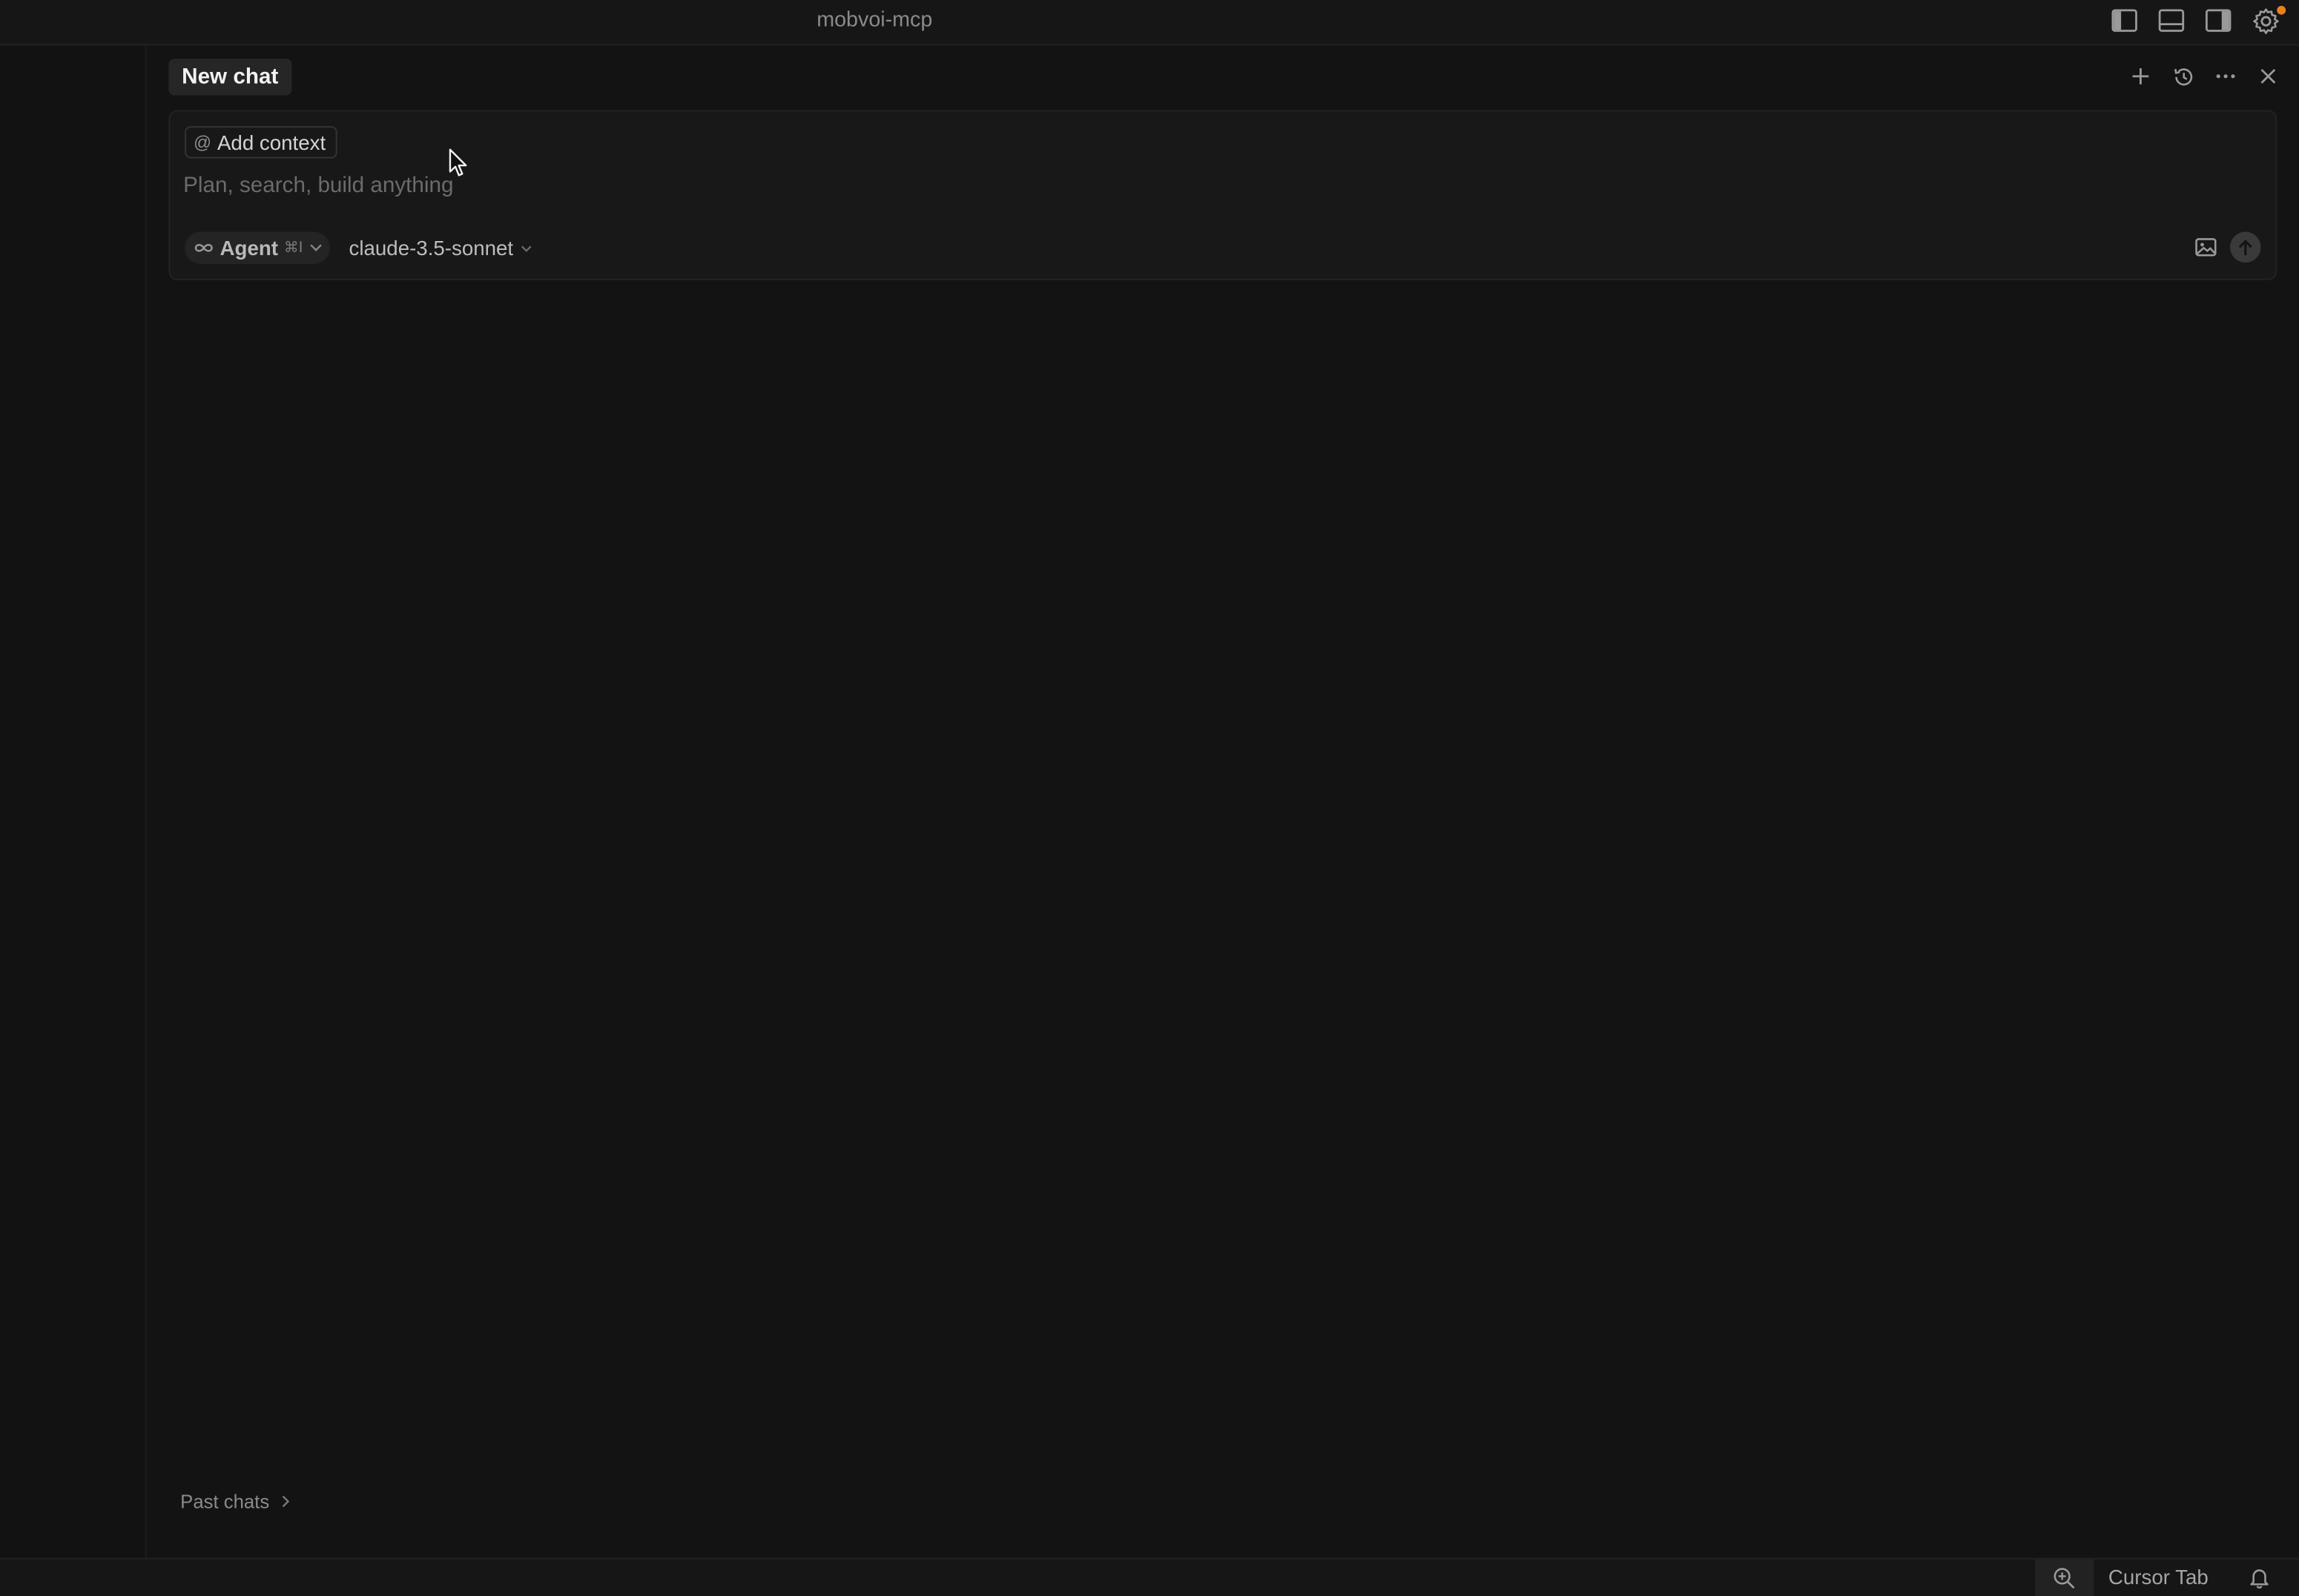  Describe the element at coordinates (2141, 76) in the screenshot. I see `plus-icon` at that location.